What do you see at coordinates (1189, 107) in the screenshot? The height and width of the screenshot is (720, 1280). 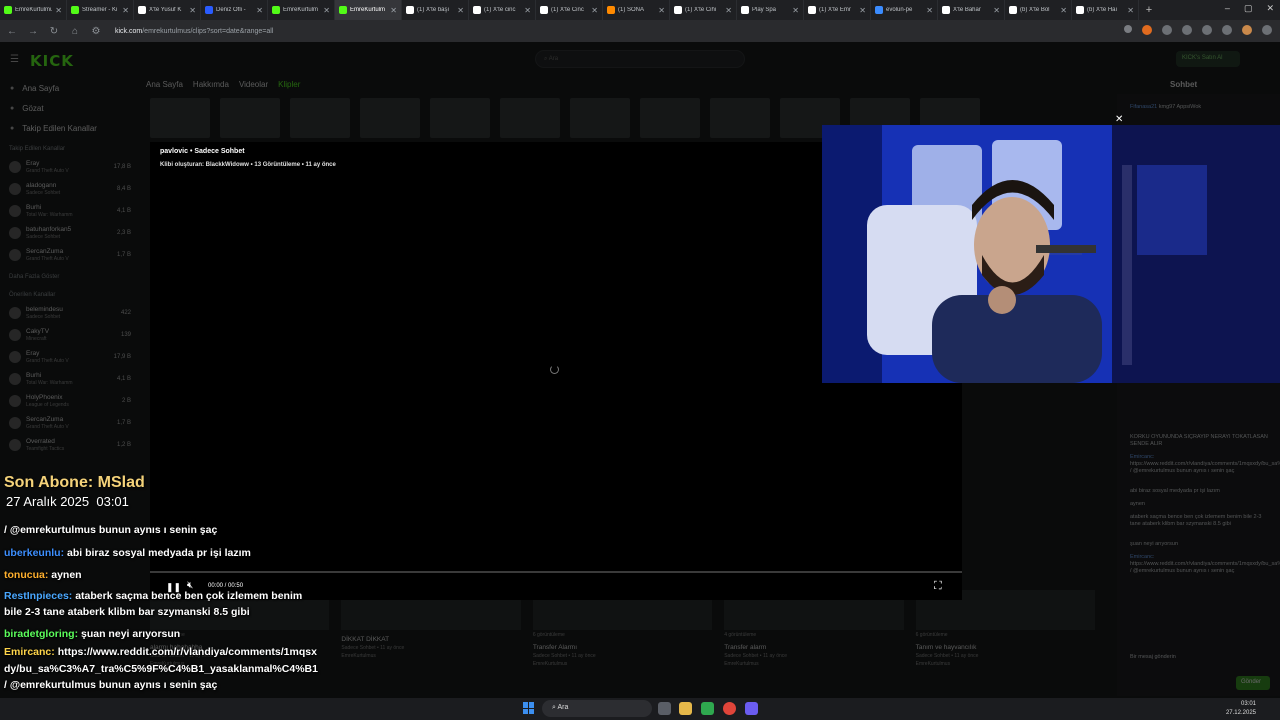 I see `chat-username: AppsiWok` at bounding box center [1189, 107].